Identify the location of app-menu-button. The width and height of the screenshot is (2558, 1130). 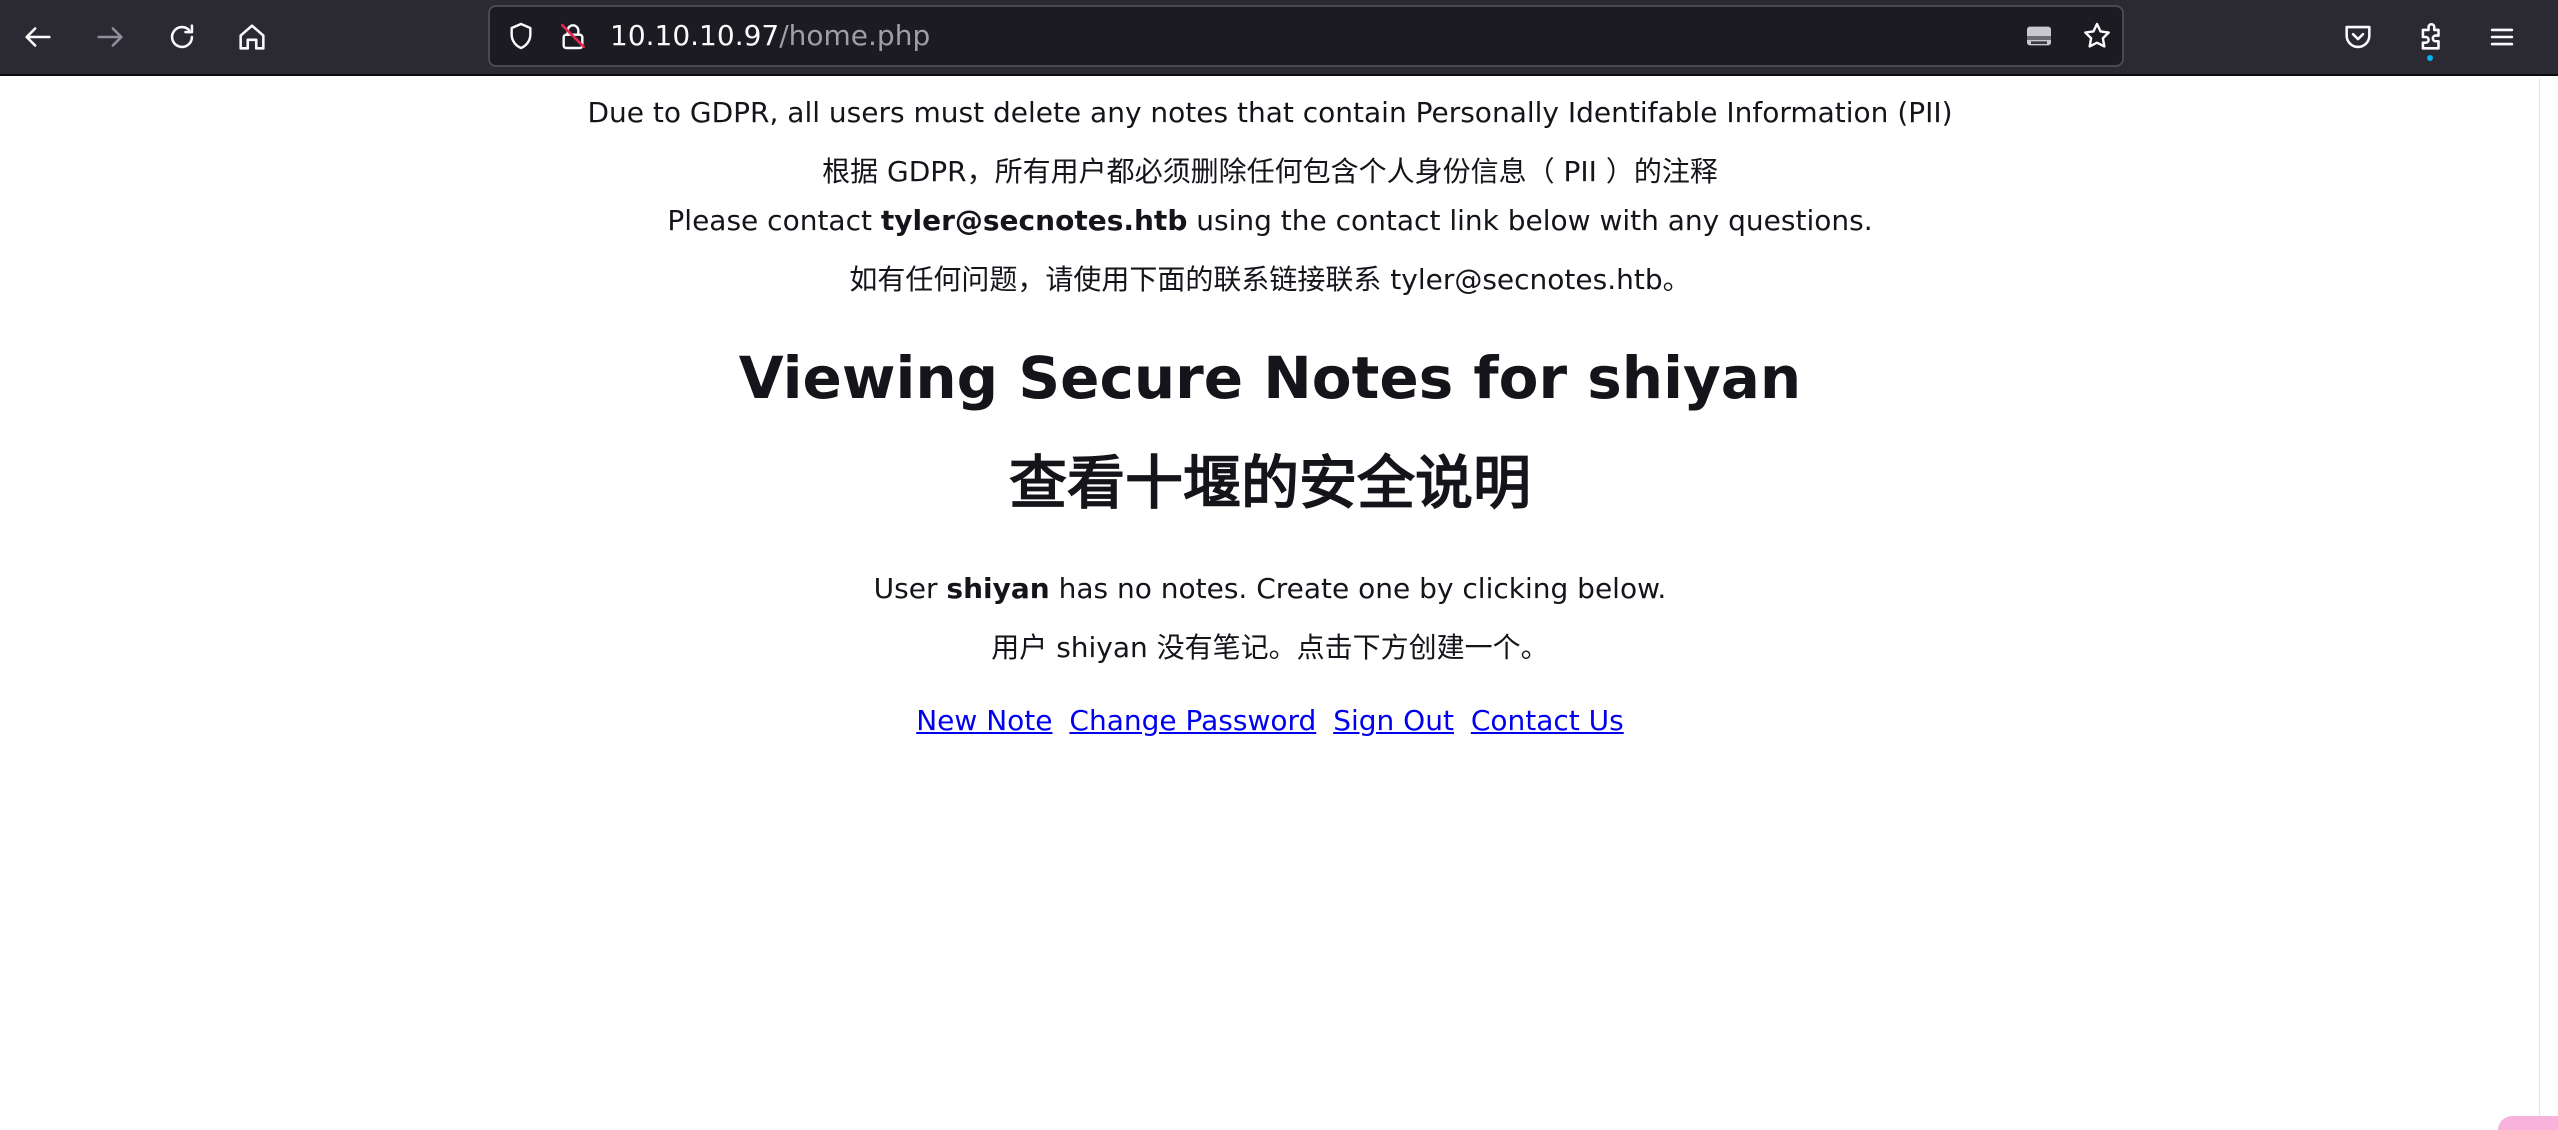
(2502, 37).